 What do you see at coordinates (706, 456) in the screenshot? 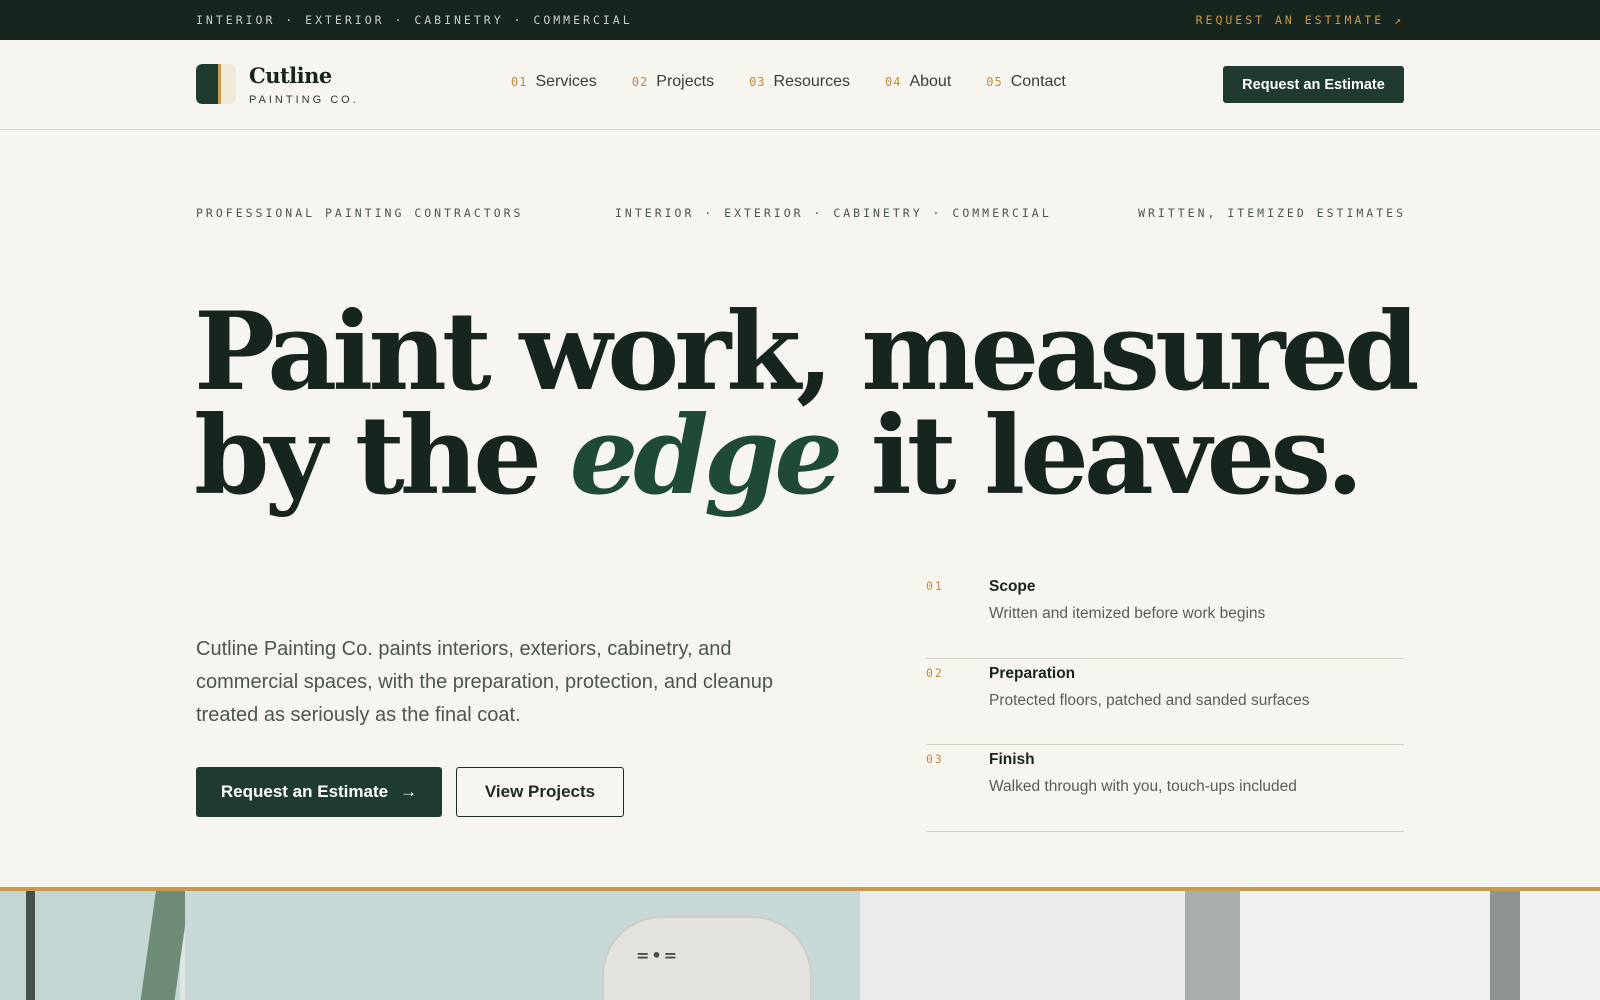
I see `headline-emphasis: edge` at bounding box center [706, 456].